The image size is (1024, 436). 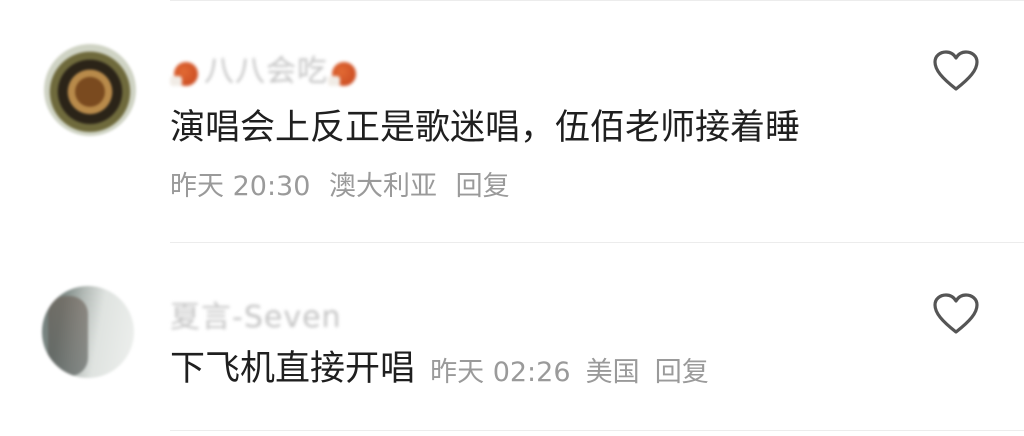 What do you see at coordinates (597, 430) in the screenshot?
I see `divider-bottom` at bounding box center [597, 430].